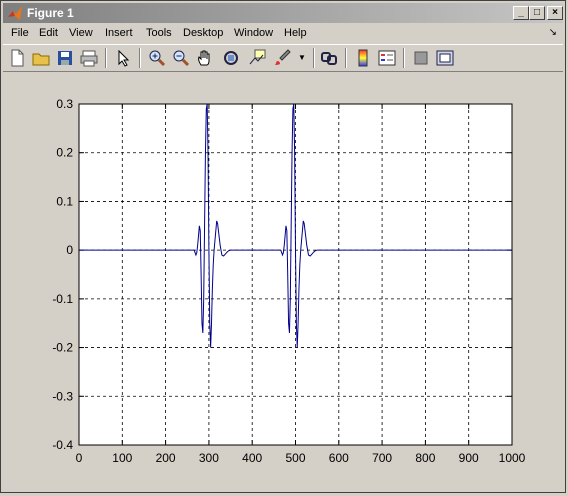 The image size is (568, 496). I want to click on new-figure-icon, so click(17, 58).